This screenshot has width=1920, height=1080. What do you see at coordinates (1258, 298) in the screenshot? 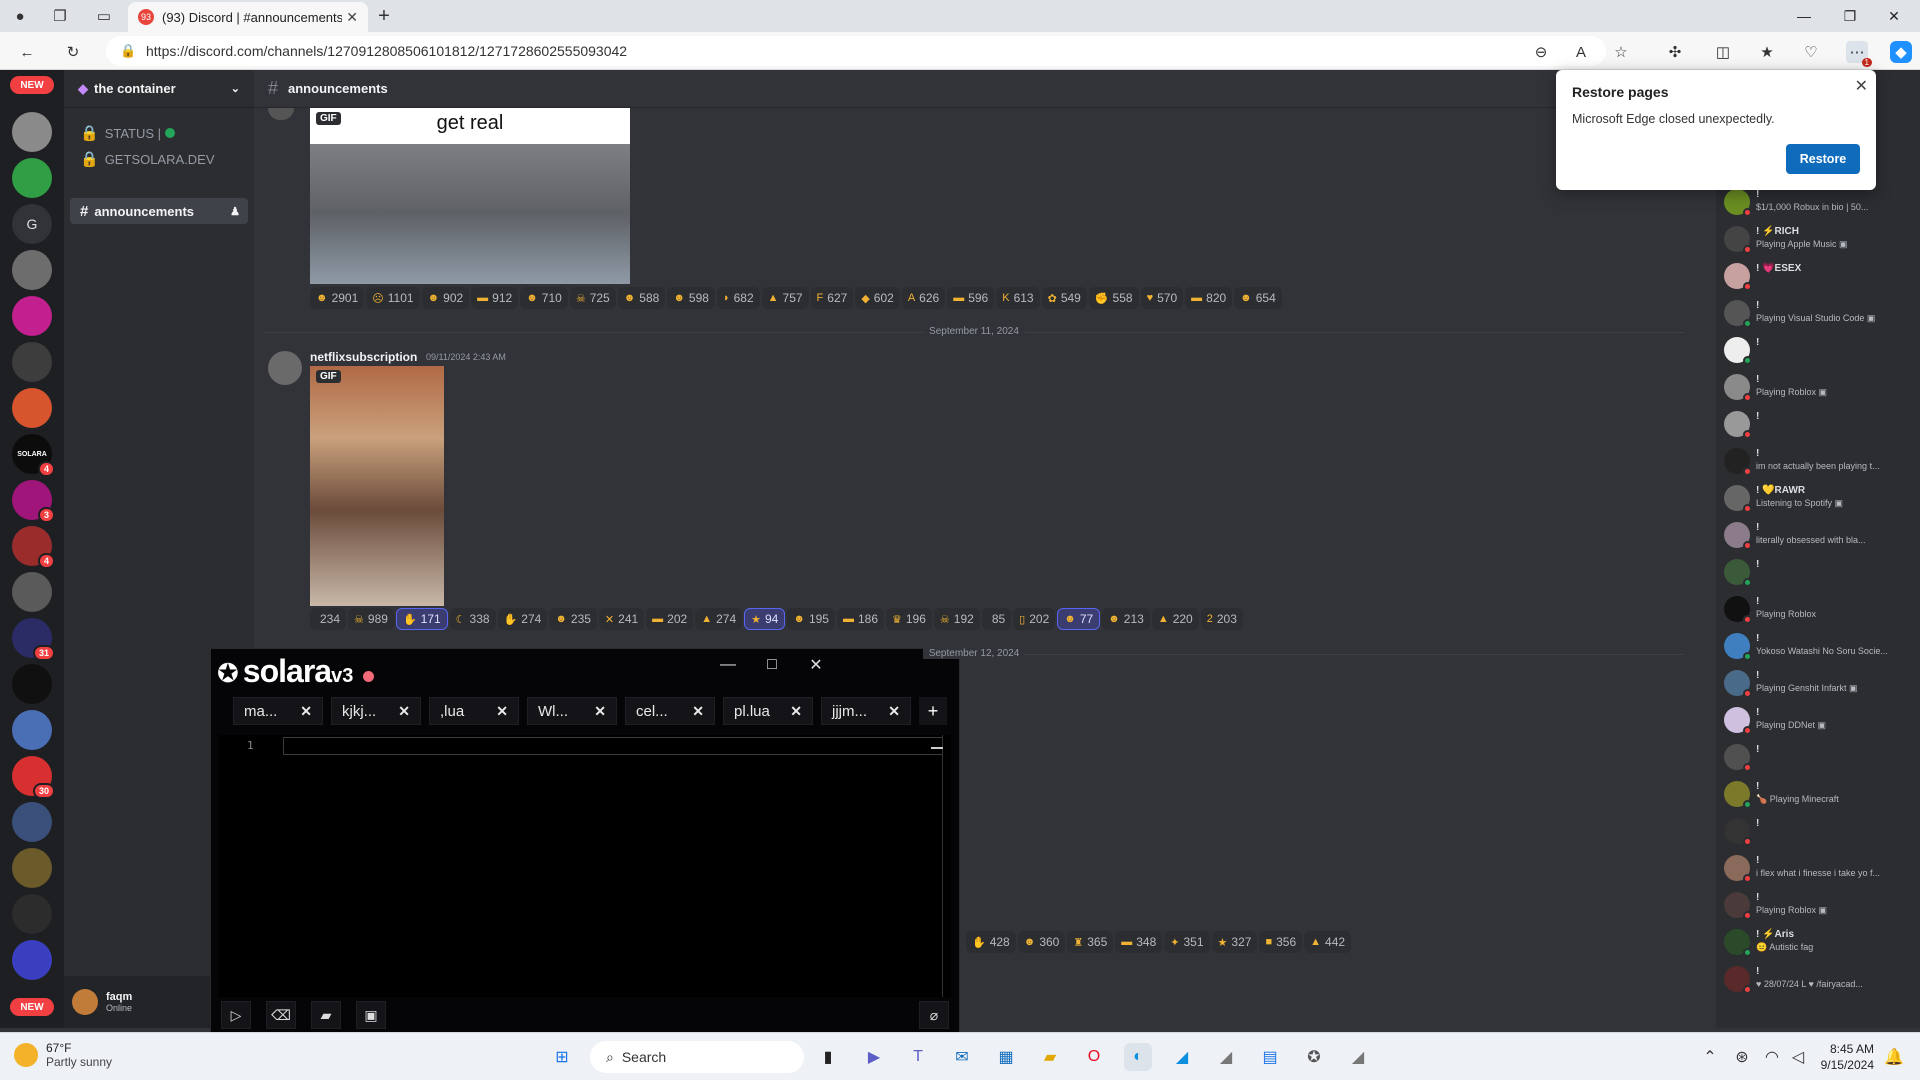
I see `reaction-button: ☻ 654` at bounding box center [1258, 298].